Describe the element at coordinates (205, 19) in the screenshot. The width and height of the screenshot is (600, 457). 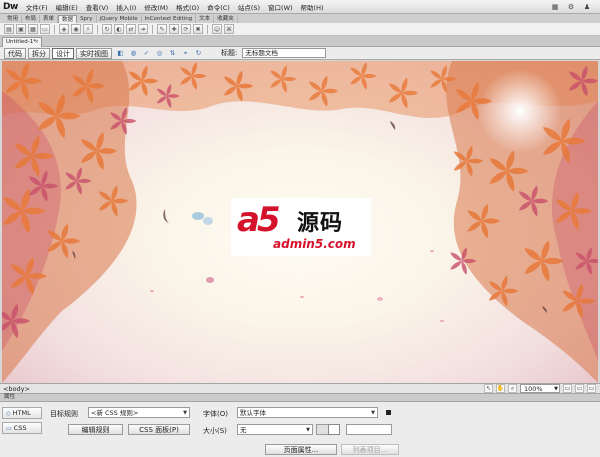
I see `insert-tab-text: 文本` at that location.